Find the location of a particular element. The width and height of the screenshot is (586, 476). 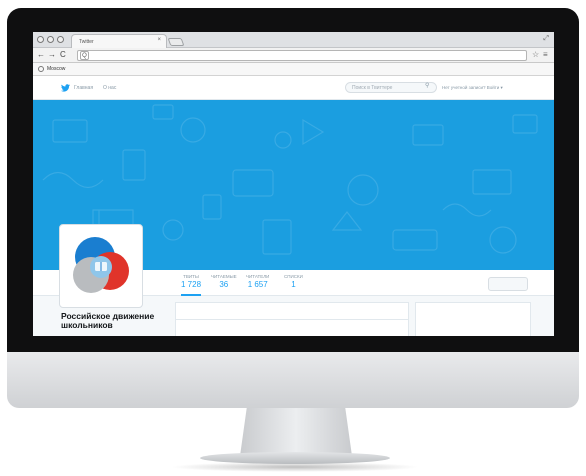

back-icon: ← is located at coordinates (41, 54).